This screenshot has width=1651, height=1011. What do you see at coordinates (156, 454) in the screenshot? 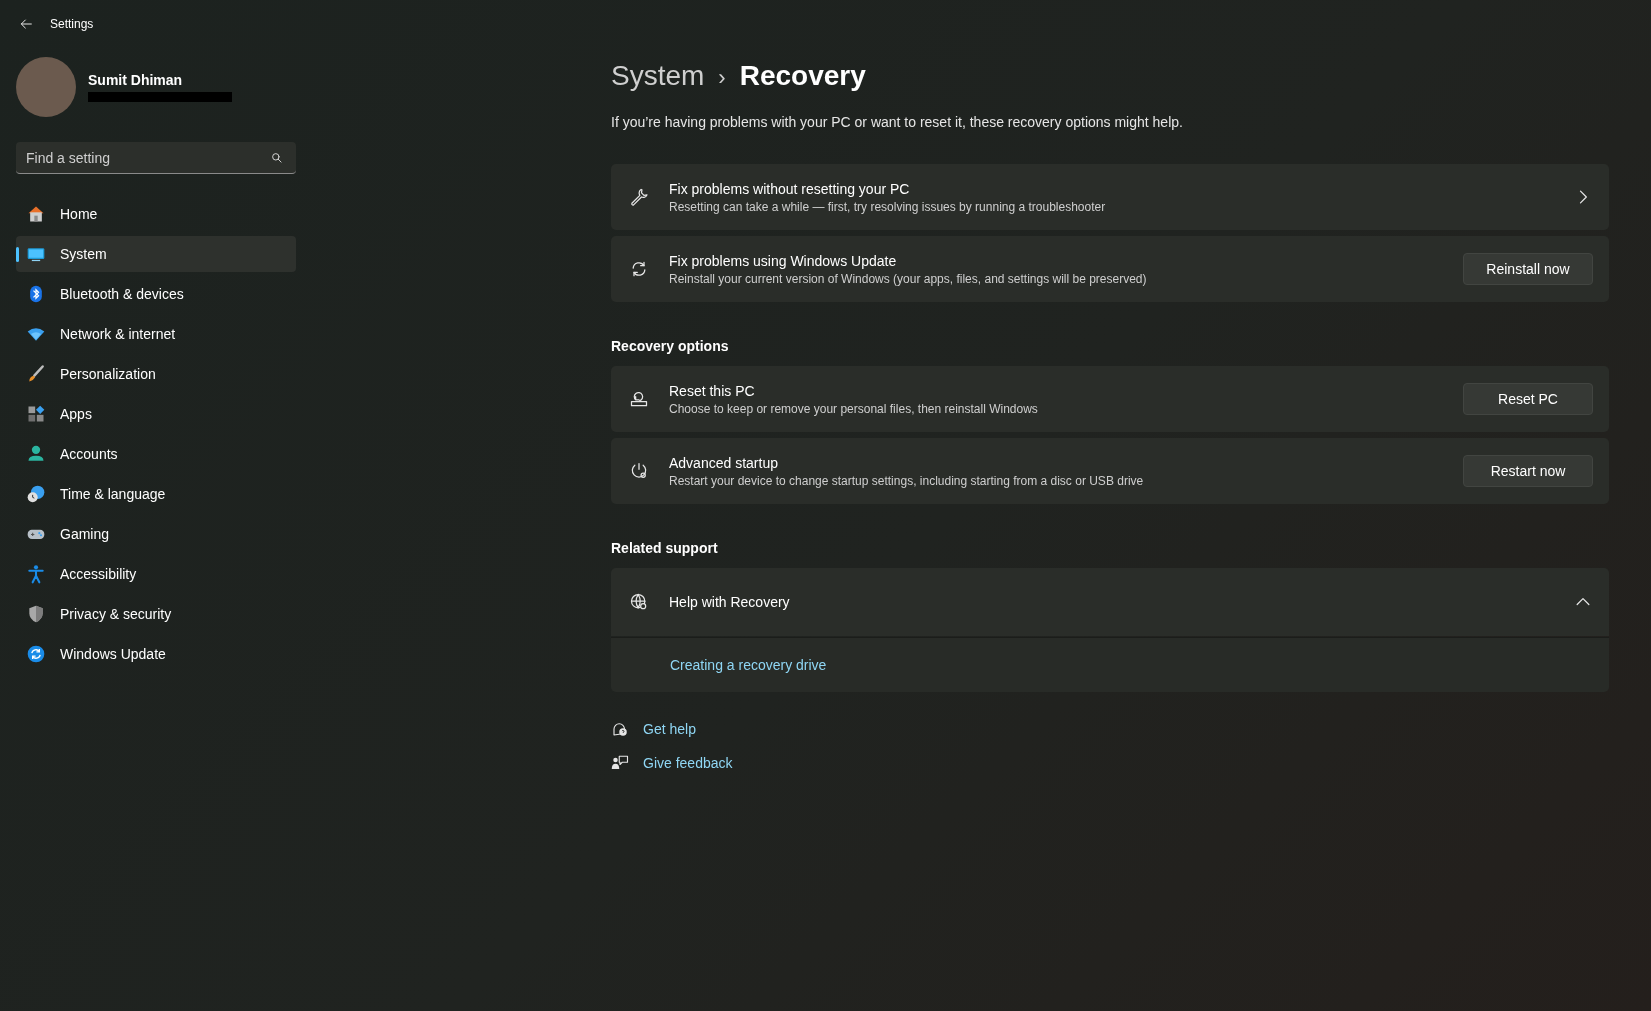
I see `sidebar-item: Accounts` at bounding box center [156, 454].